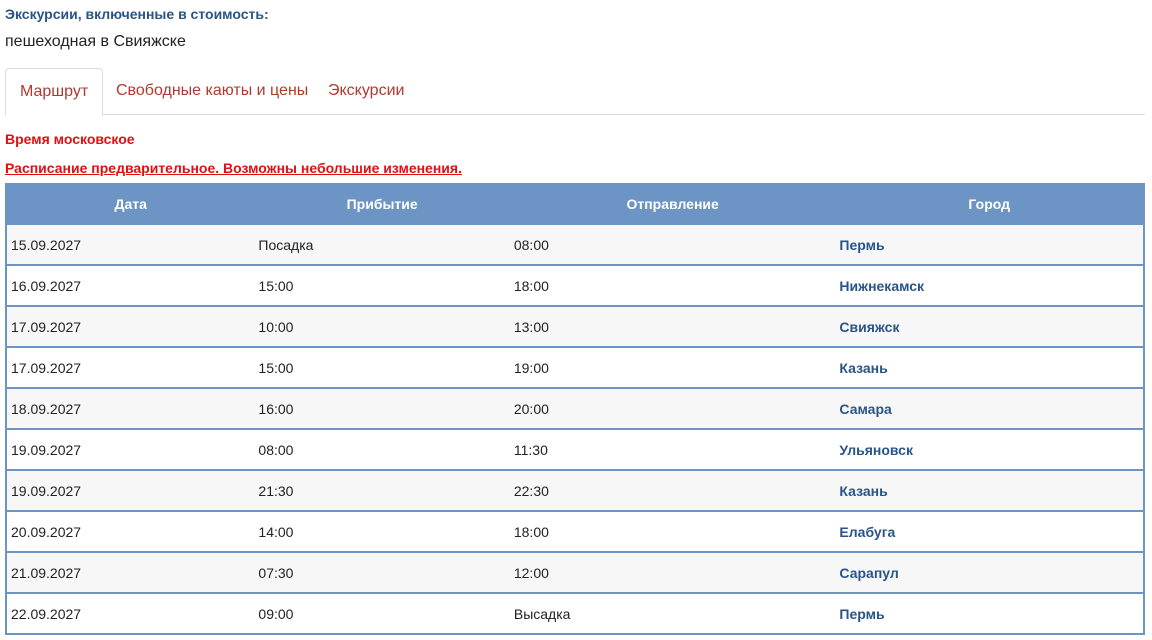 The height and width of the screenshot is (640, 1152). What do you see at coordinates (382, 204) in the screenshot?
I see `column-header-arrival: Прибытие` at bounding box center [382, 204].